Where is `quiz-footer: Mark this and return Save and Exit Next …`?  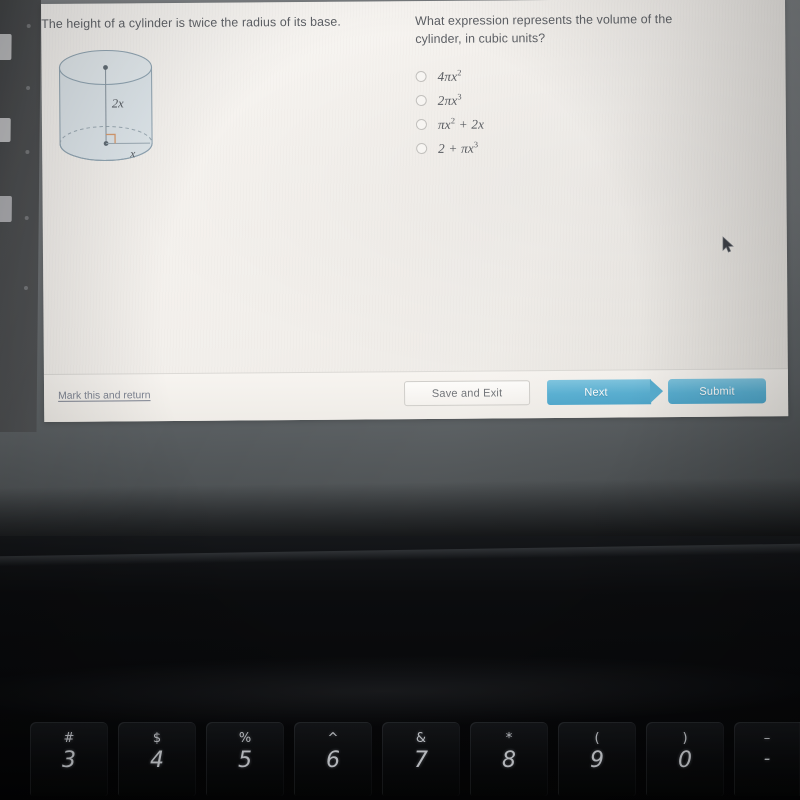
quiz-footer: Mark this and return Save and Exit Next … is located at coordinates (416, 395).